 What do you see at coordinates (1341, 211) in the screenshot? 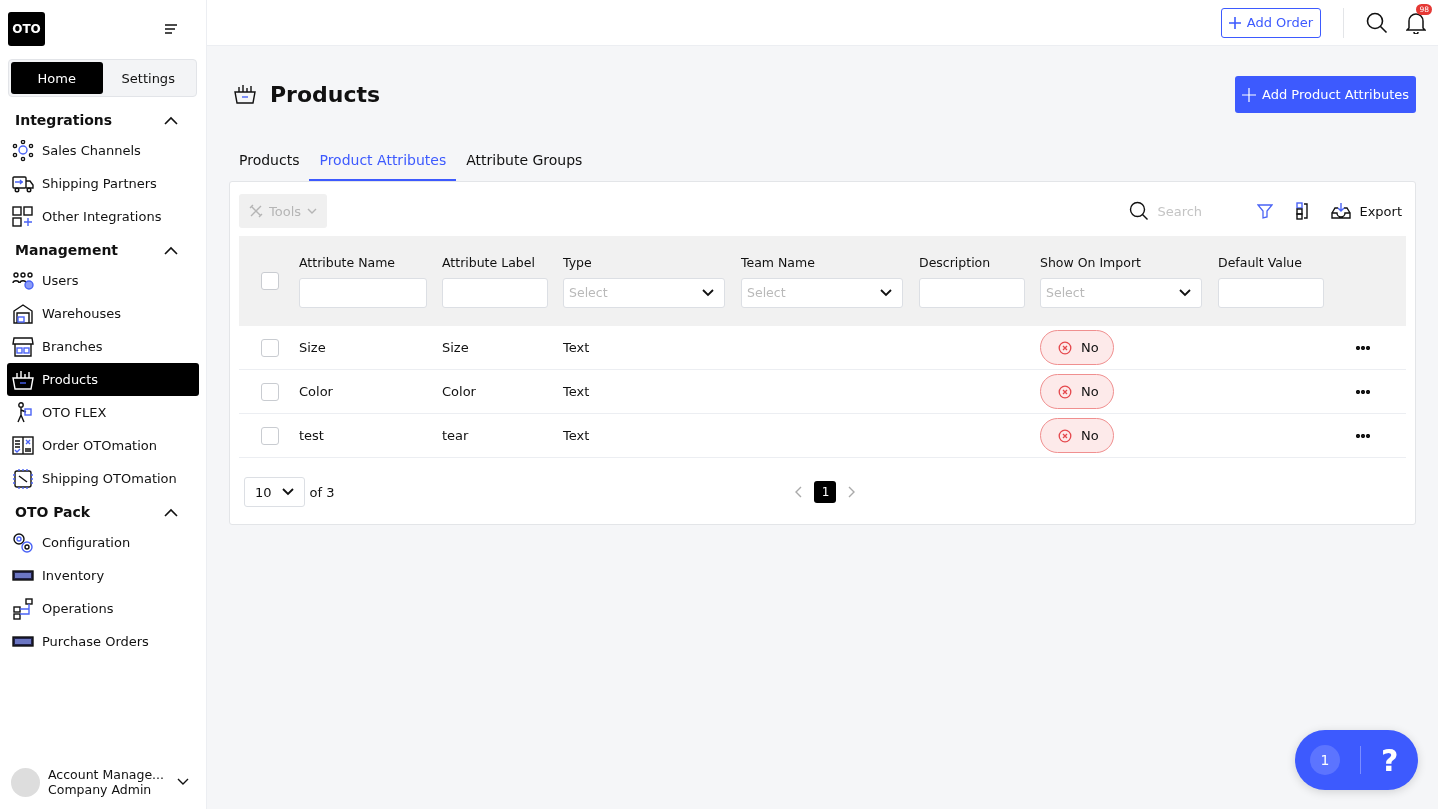
I see `download-tray-icon` at bounding box center [1341, 211].